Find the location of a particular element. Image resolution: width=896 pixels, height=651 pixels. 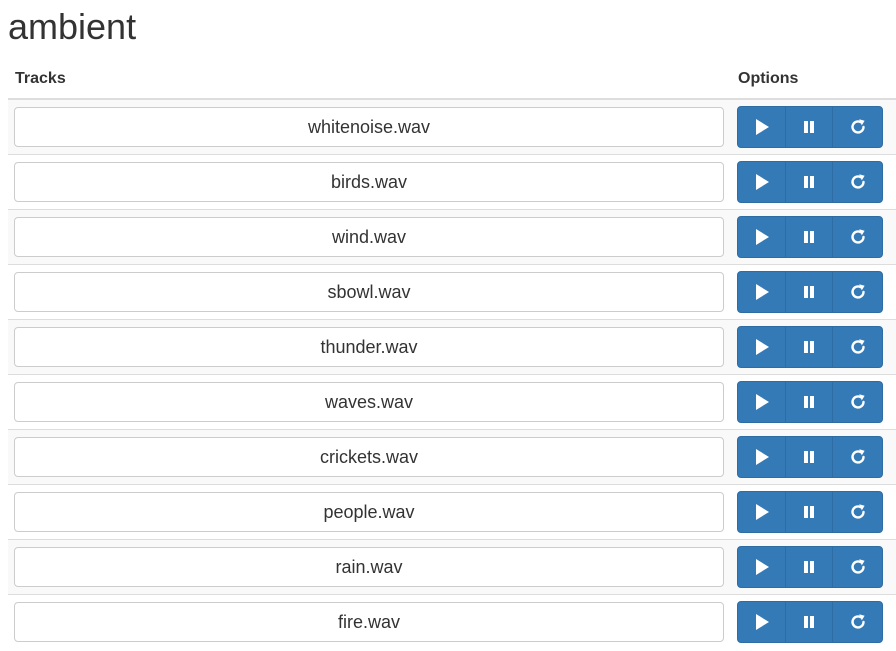

track-name: waves.wav is located at coordinates (369, 402).